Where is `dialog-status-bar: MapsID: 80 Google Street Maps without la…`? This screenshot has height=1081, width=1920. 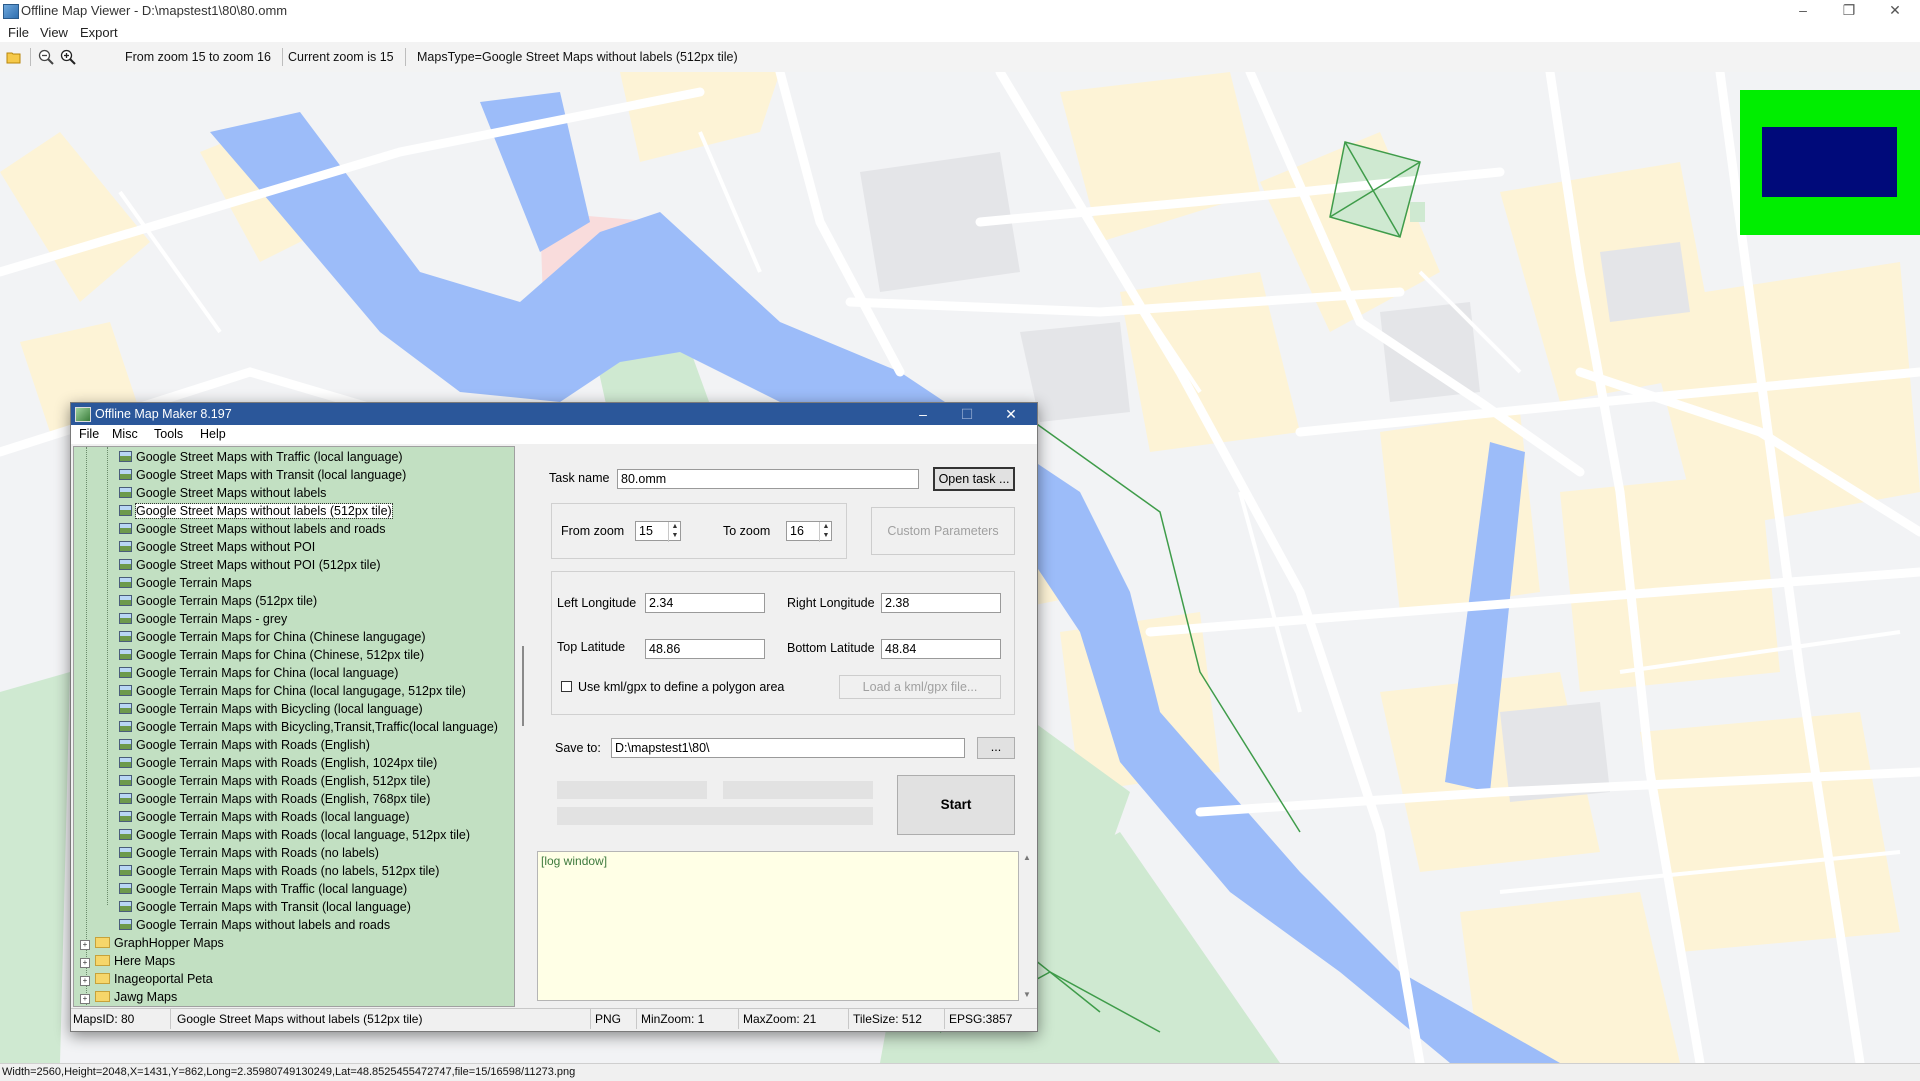
dialog-status-bar: MapsID: 80 Google Street Maps without la… is located at coordinates (554, 1019).